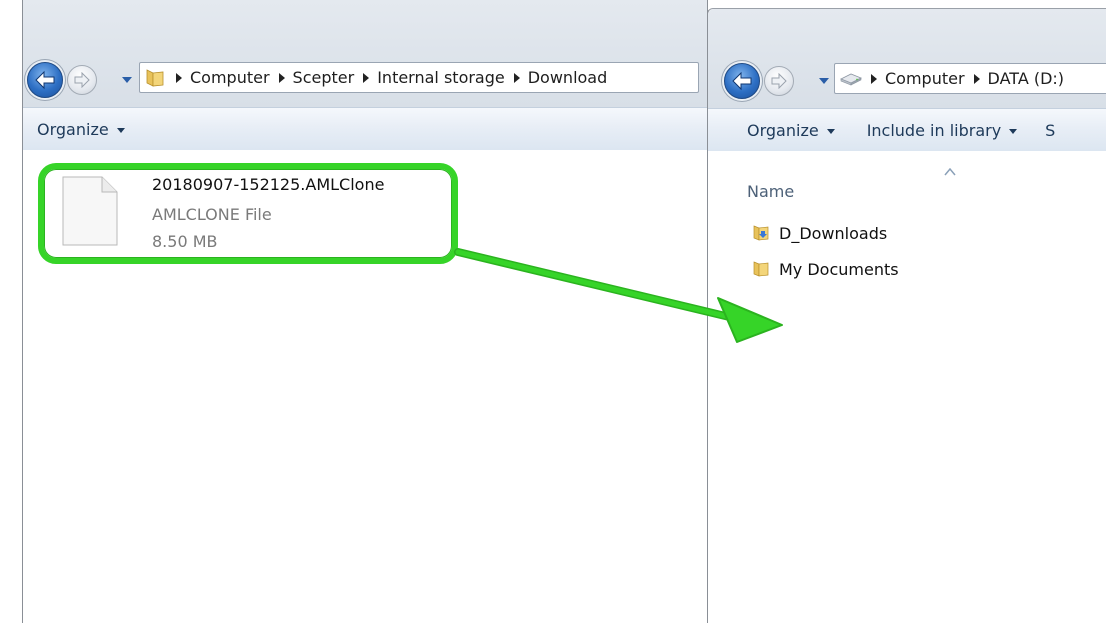 This screenshot has width=1106, height=623. What do you see at coordinates (248, 213) in the screenshot?
I see `highlight-annotation` at bounding box center [248, 213].